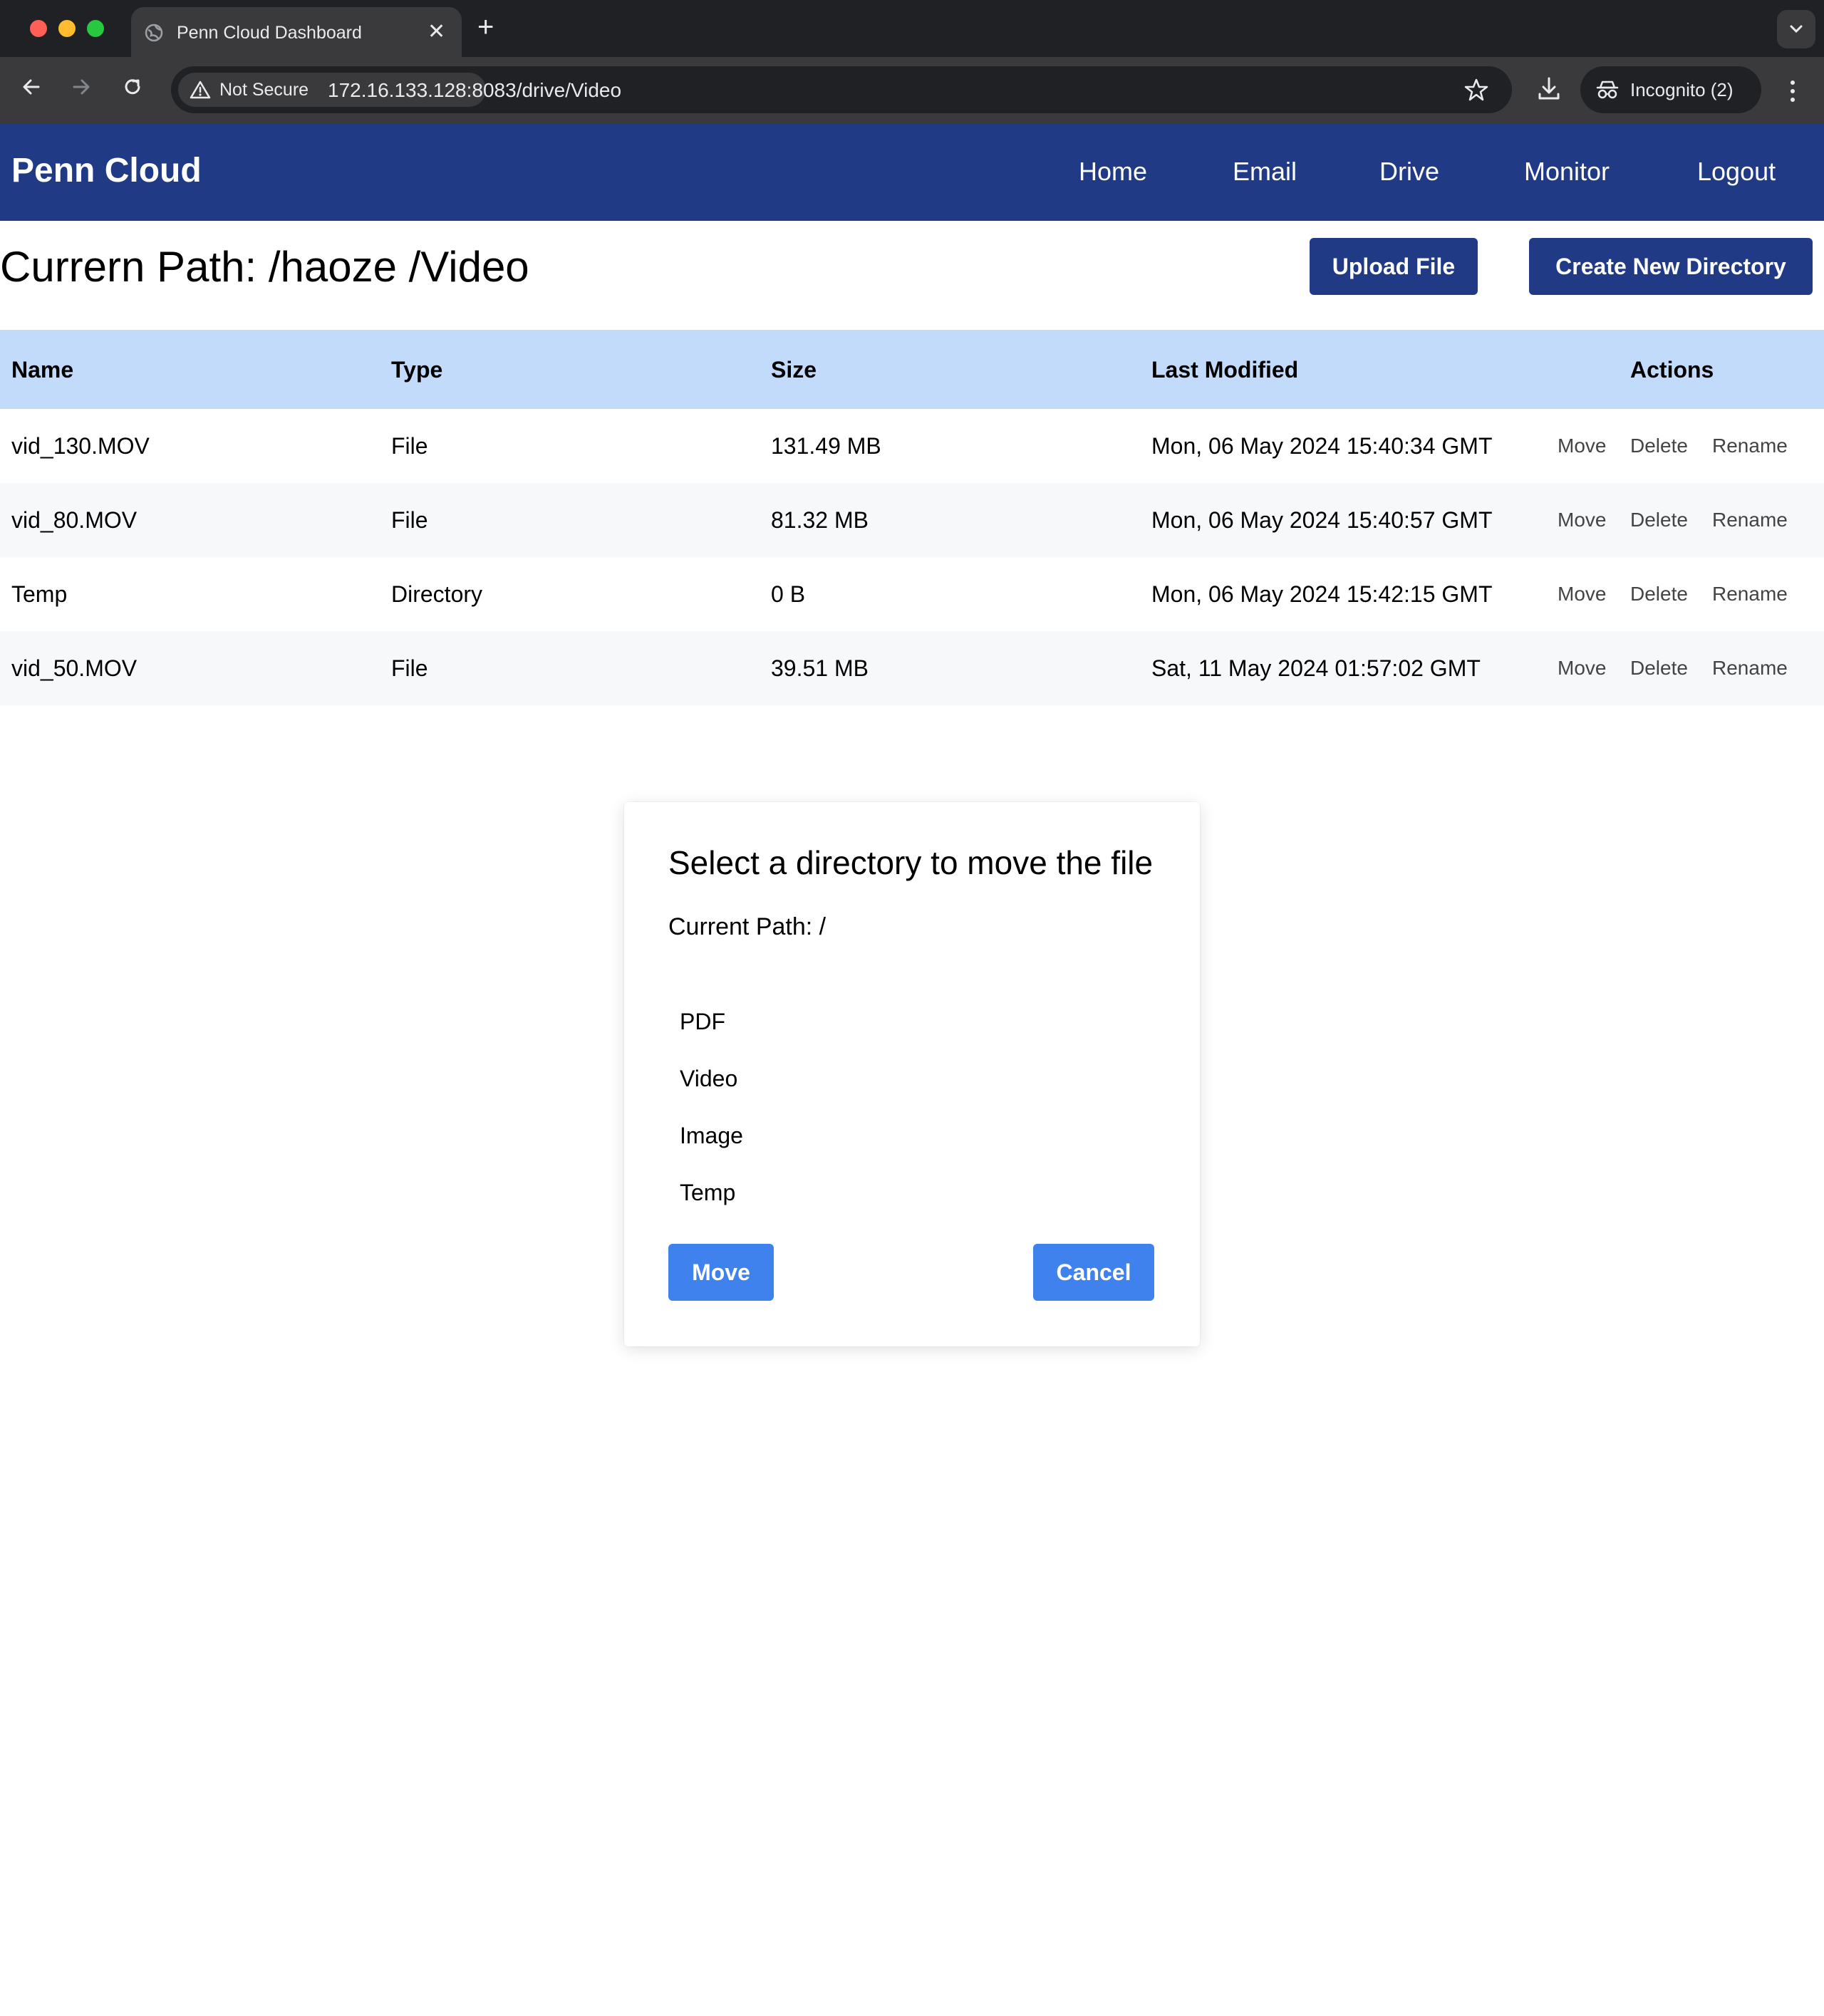 The height and width of the screenshot is (2016, 1824). What do you see at coordinates (1607, 89) in the screenshot?
I see `incognito-icon` at bounding box center [1607, 89].